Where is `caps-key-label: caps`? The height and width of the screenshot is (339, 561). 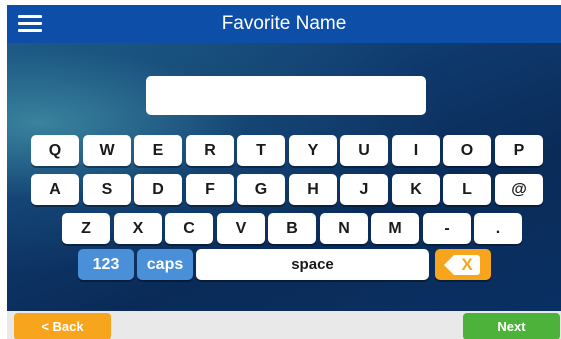 caps-key-label: caps is located at coordinates (165, 264).